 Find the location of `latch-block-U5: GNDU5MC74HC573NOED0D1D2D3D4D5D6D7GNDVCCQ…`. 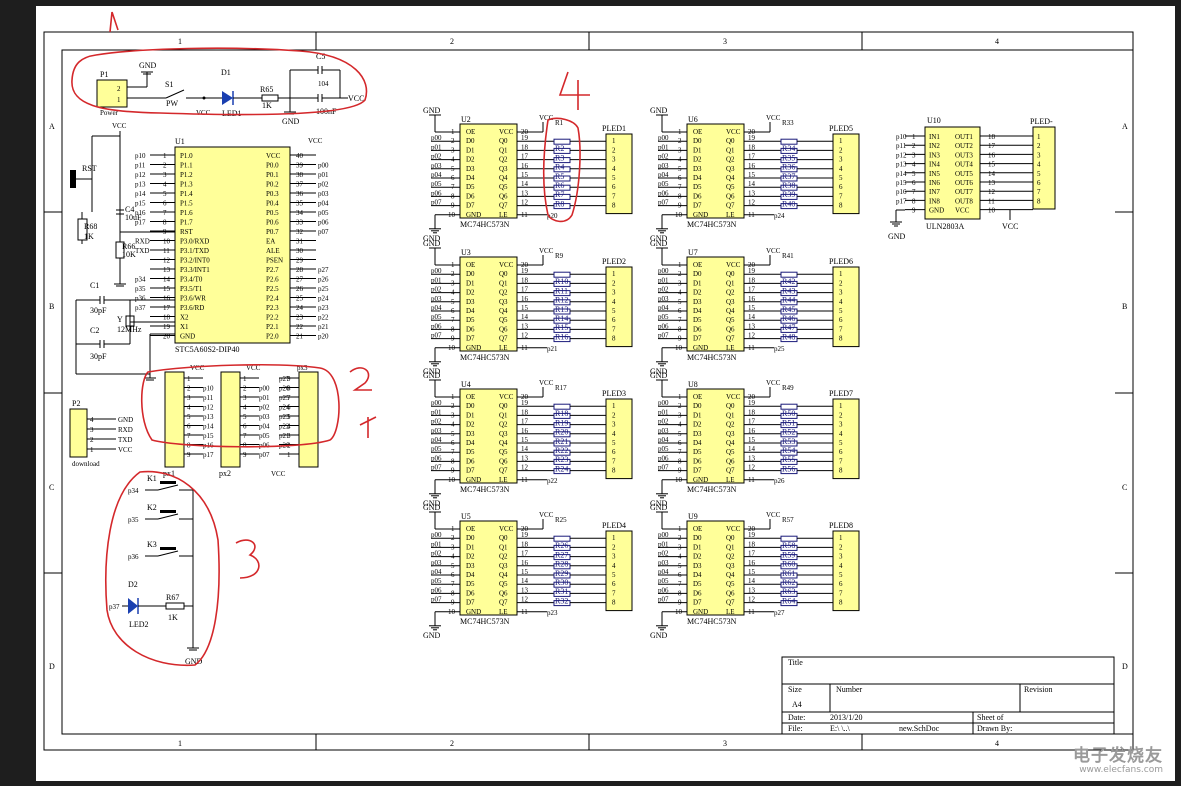

latch-block-U5: GNDU5MC74HC573NOED0D1D2D3D4D5D6D7GNDVCCQ… is located at coordinates (528, 571).